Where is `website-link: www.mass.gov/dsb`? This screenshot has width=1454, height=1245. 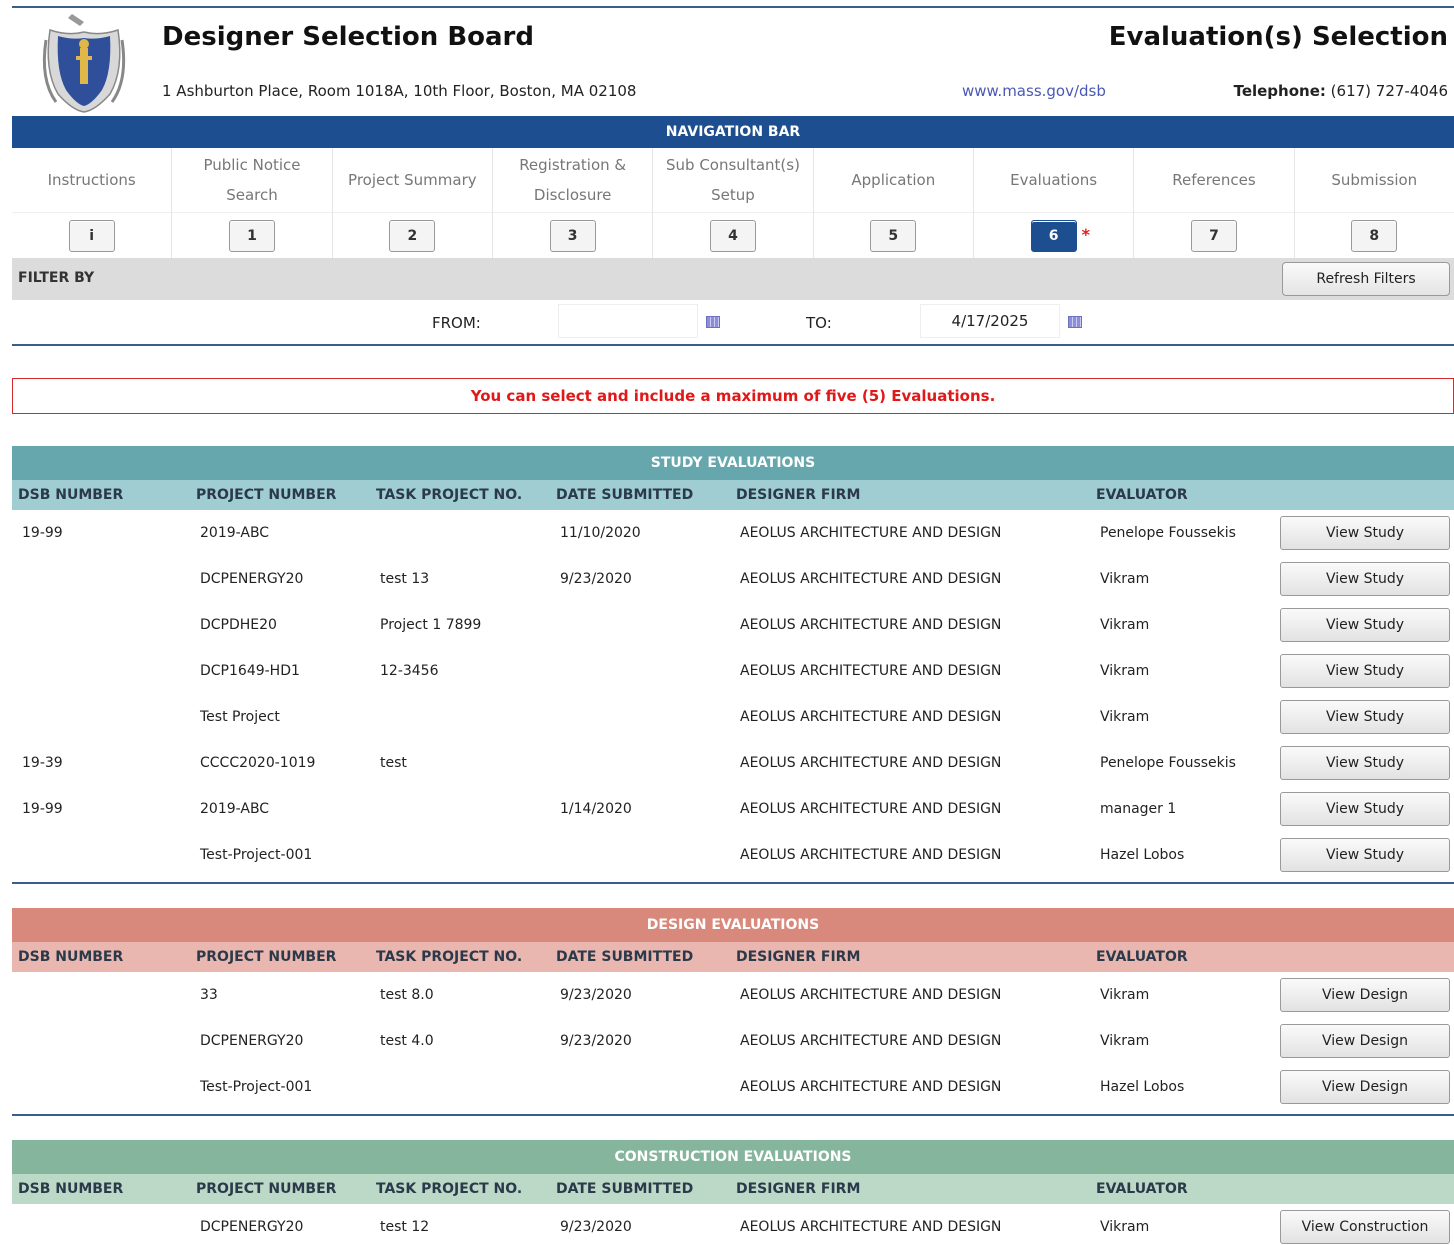
website-link: www.mass.gov/dsb is located at coordinates (1034, 91).